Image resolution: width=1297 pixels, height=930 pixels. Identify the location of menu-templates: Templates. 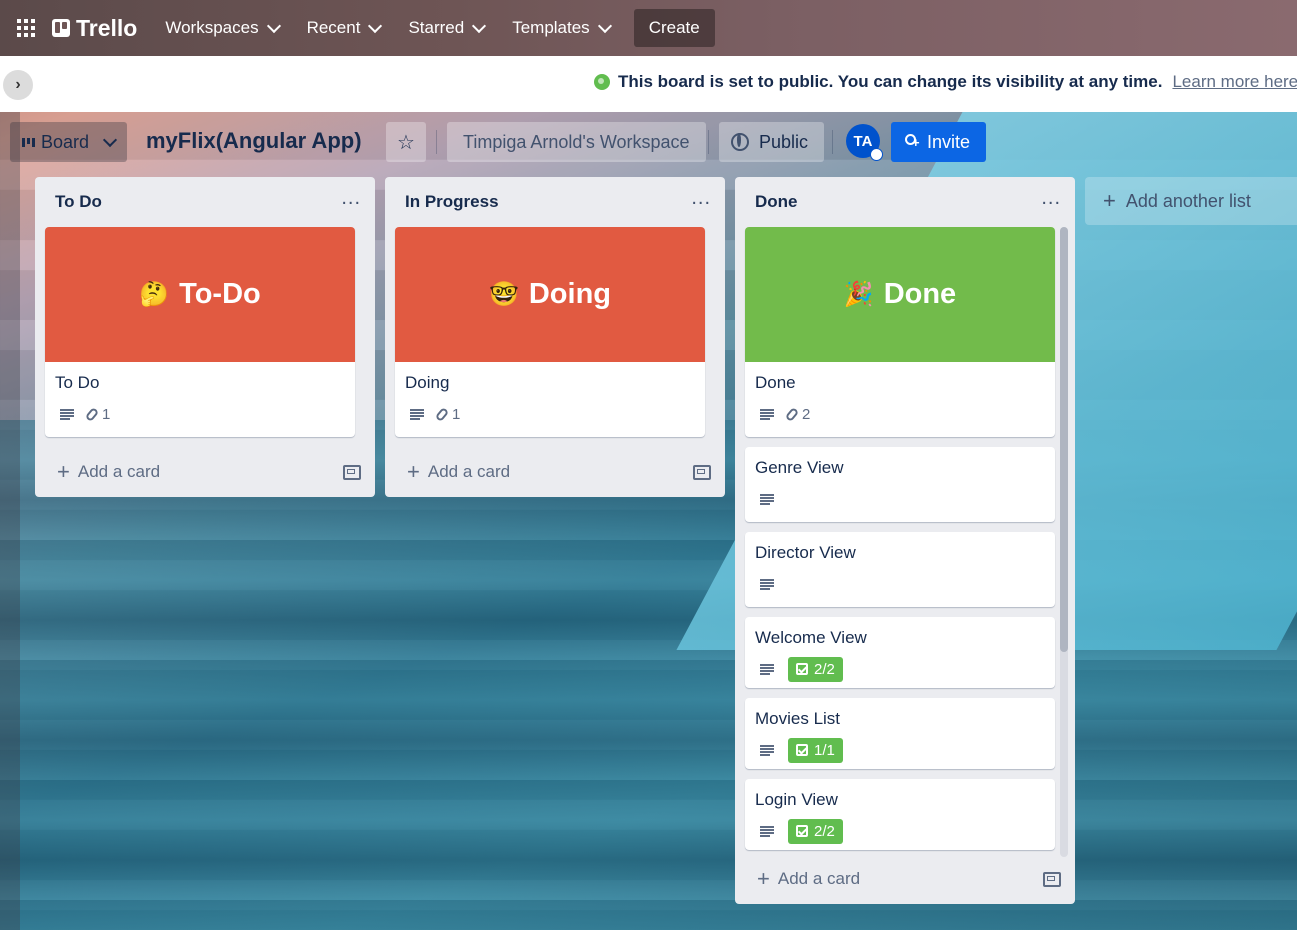
(560, 28).